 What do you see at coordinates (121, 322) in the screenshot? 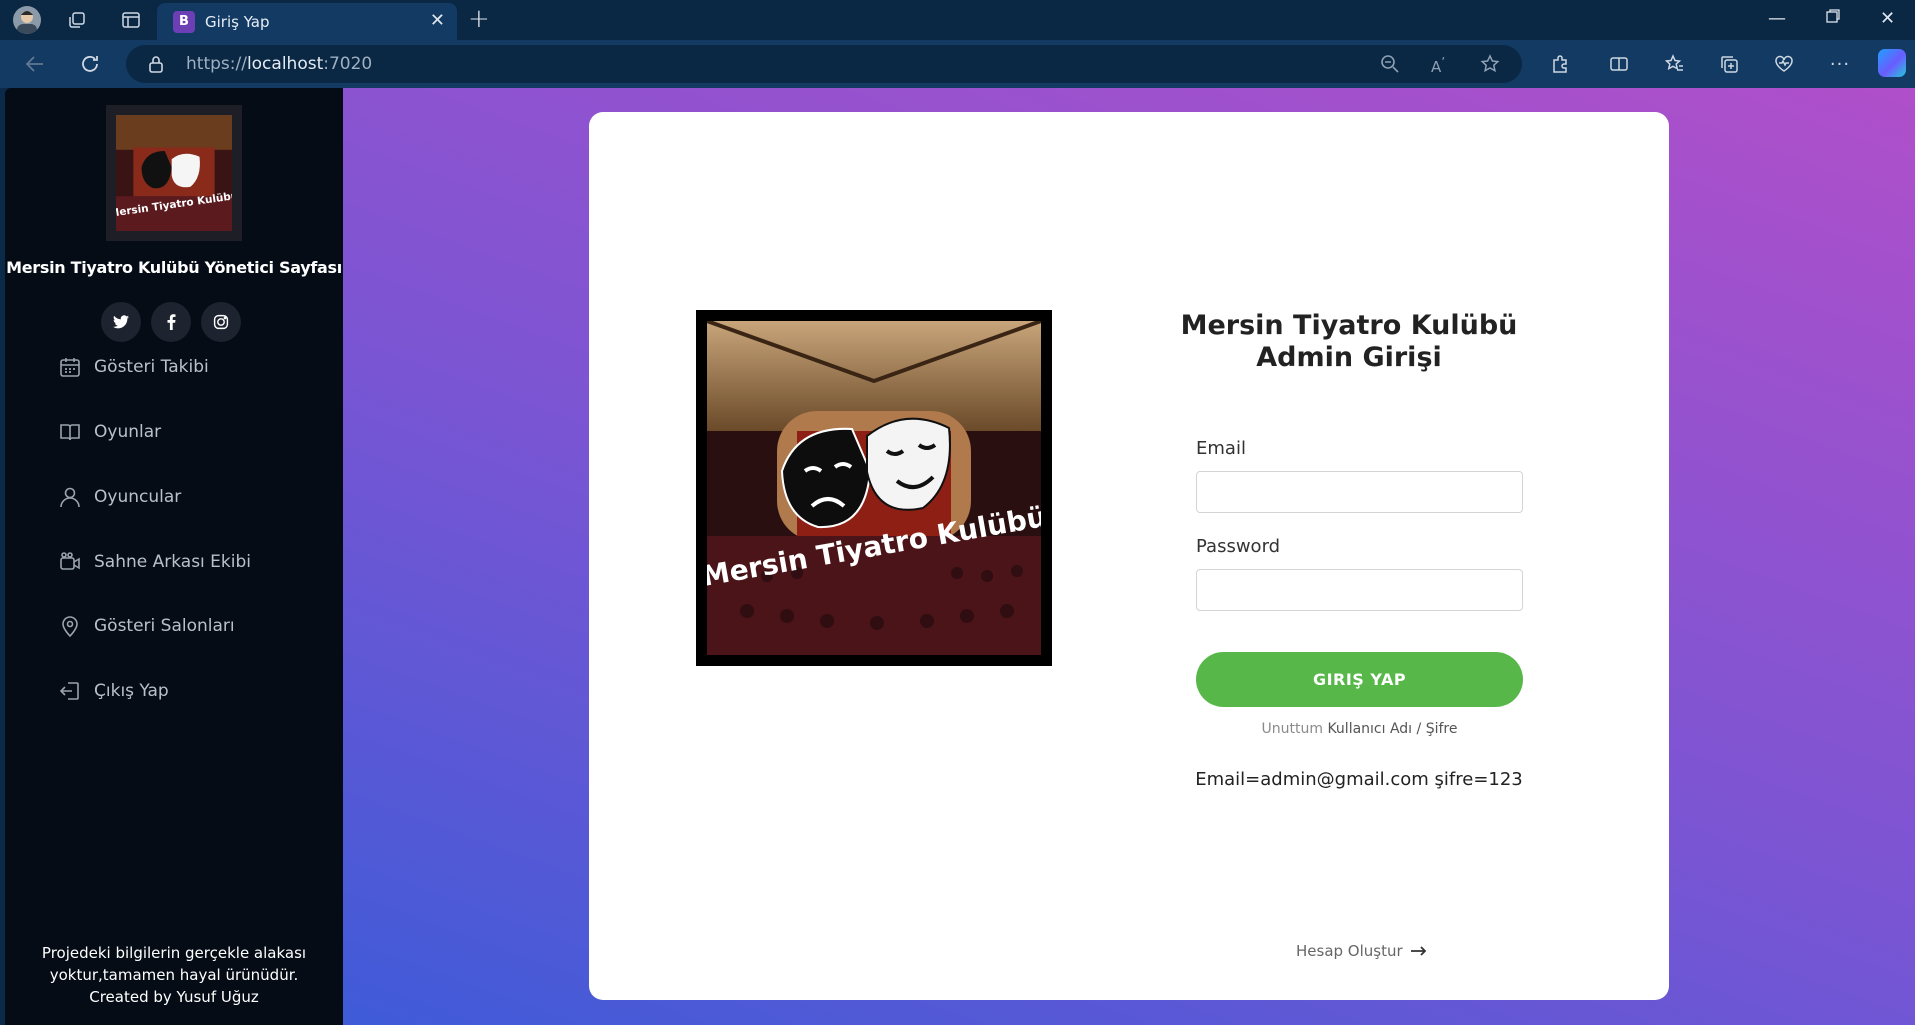
I see `twitter-icon` at bounding box center [121, 322].